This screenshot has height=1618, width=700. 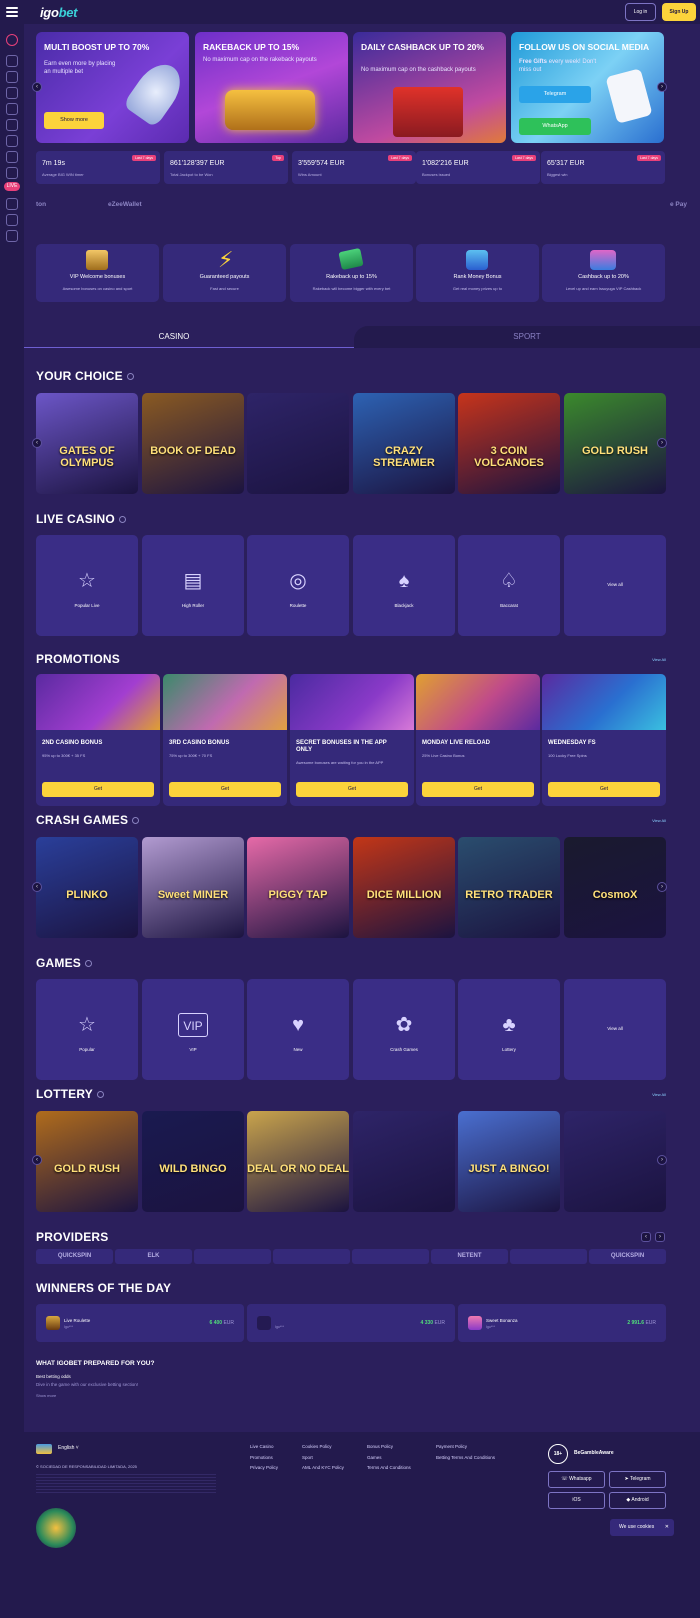 What do you see at coordinates (264, 1468) in the screenshot?
I see `footer-link: Privacy Policy` at bounding box center [264, 1468].